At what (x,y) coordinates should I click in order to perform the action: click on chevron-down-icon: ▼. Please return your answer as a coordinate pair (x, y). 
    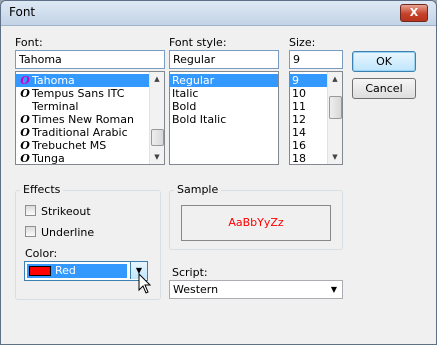
    Looking at the image, I should click on (334, 289).